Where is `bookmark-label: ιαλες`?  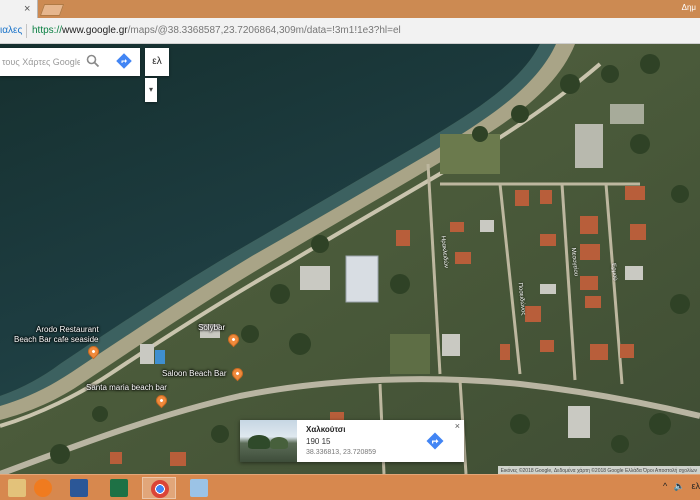
bookmark-label: ιαλες is located at coordinates (11, 30).